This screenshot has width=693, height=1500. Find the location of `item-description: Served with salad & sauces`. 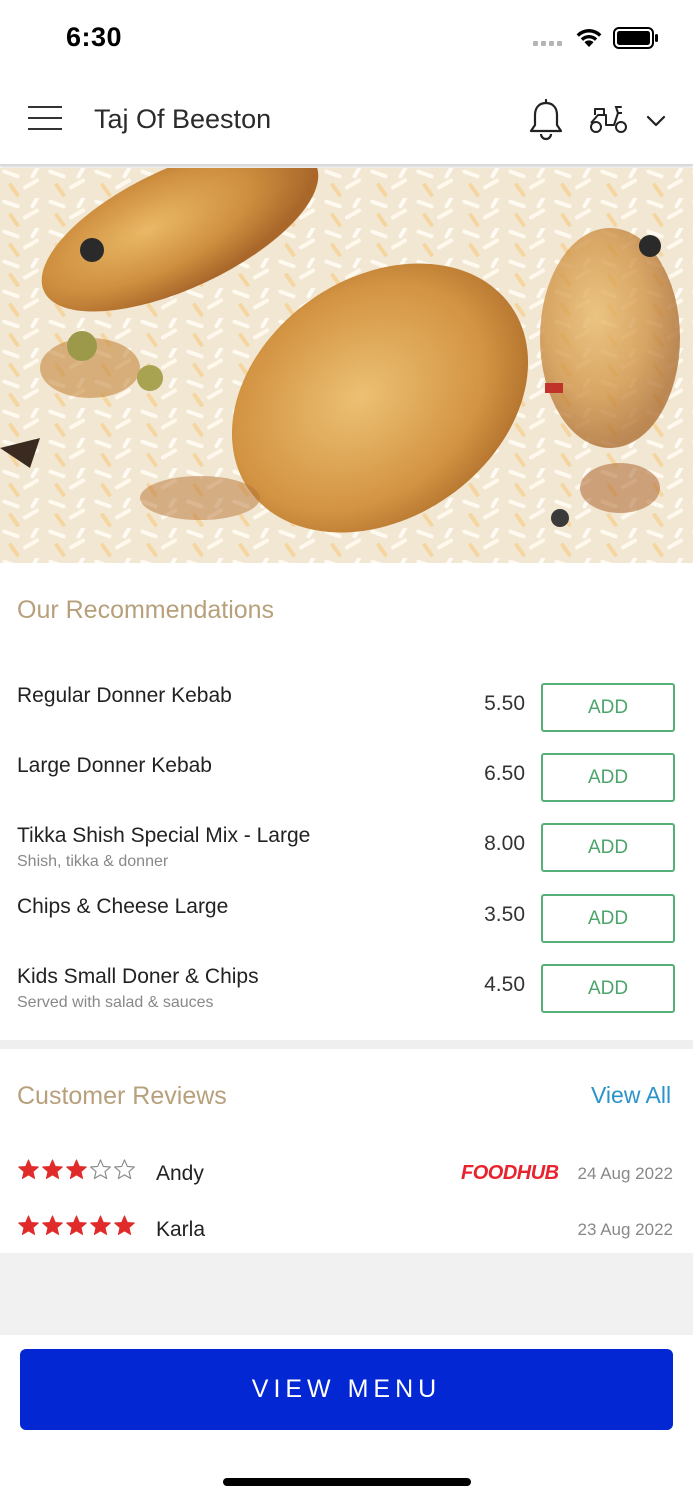

item-description: Served with salad & sauces is located at coordinates (115, 1002).